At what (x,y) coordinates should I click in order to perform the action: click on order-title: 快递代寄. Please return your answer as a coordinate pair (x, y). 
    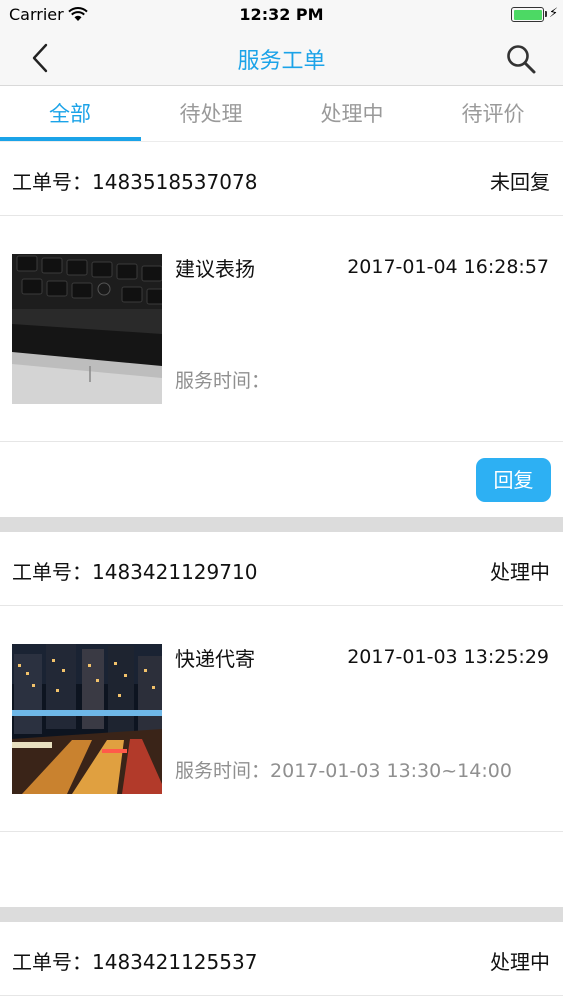
    Looking at the image, I should click on (215, 659).